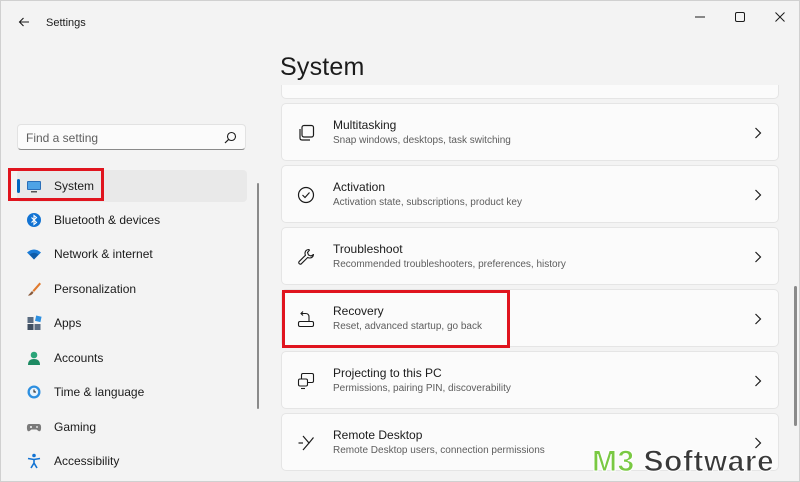 Image resolution: width=800 pixels, height=482 pixels. I want to click on sidebar-item-label: Personalization, so click(95, 289).